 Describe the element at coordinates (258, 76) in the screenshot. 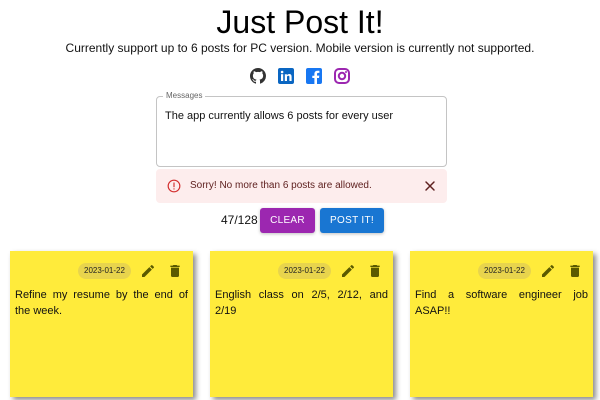

I see `github-icon` at that location.